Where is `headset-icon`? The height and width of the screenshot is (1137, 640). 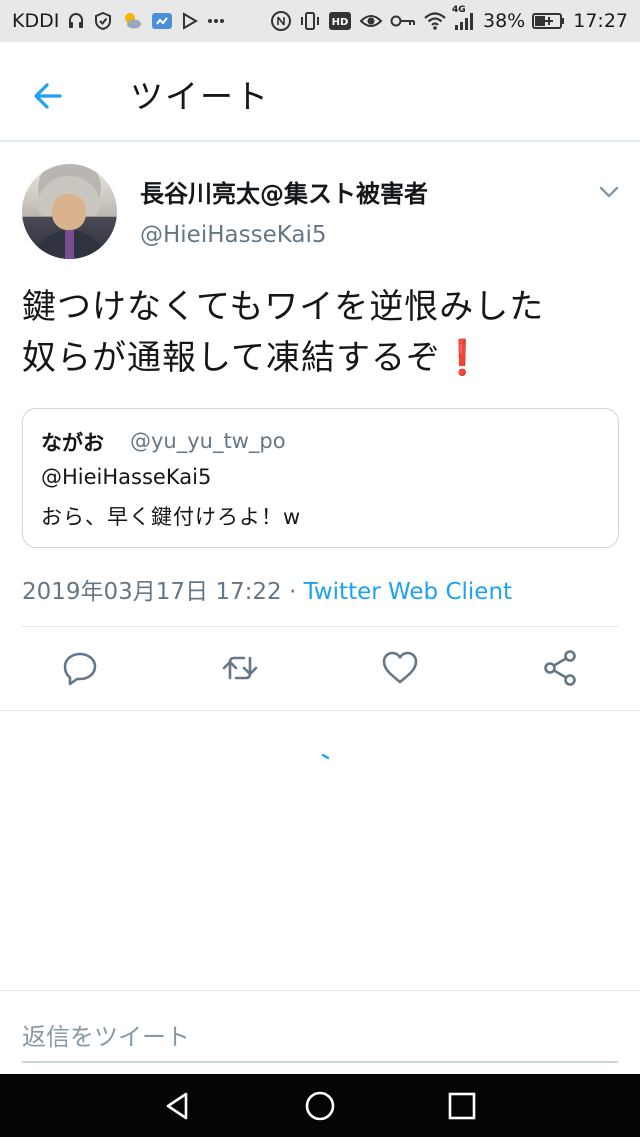
headset-icon is located at coordinates (76, 21).